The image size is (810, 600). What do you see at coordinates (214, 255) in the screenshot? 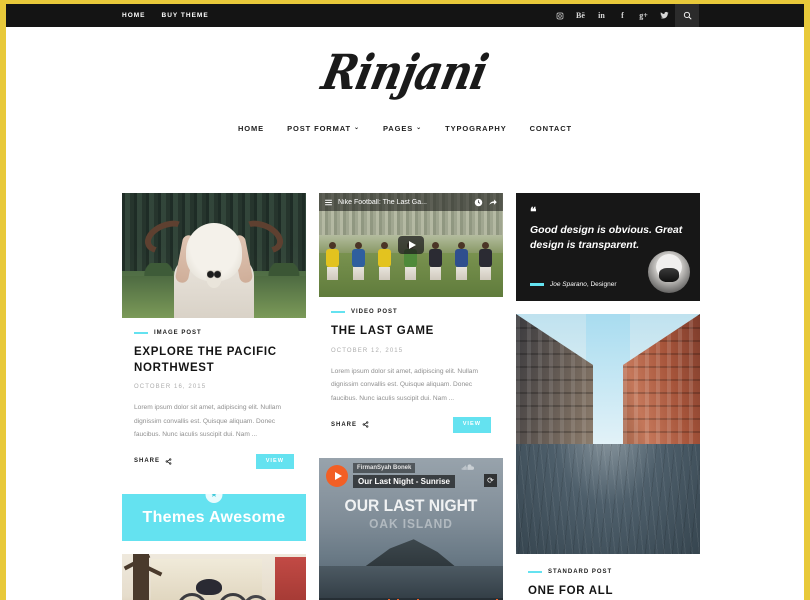
I see `post-thumbnail-skull` at bounding box center [214, 255].